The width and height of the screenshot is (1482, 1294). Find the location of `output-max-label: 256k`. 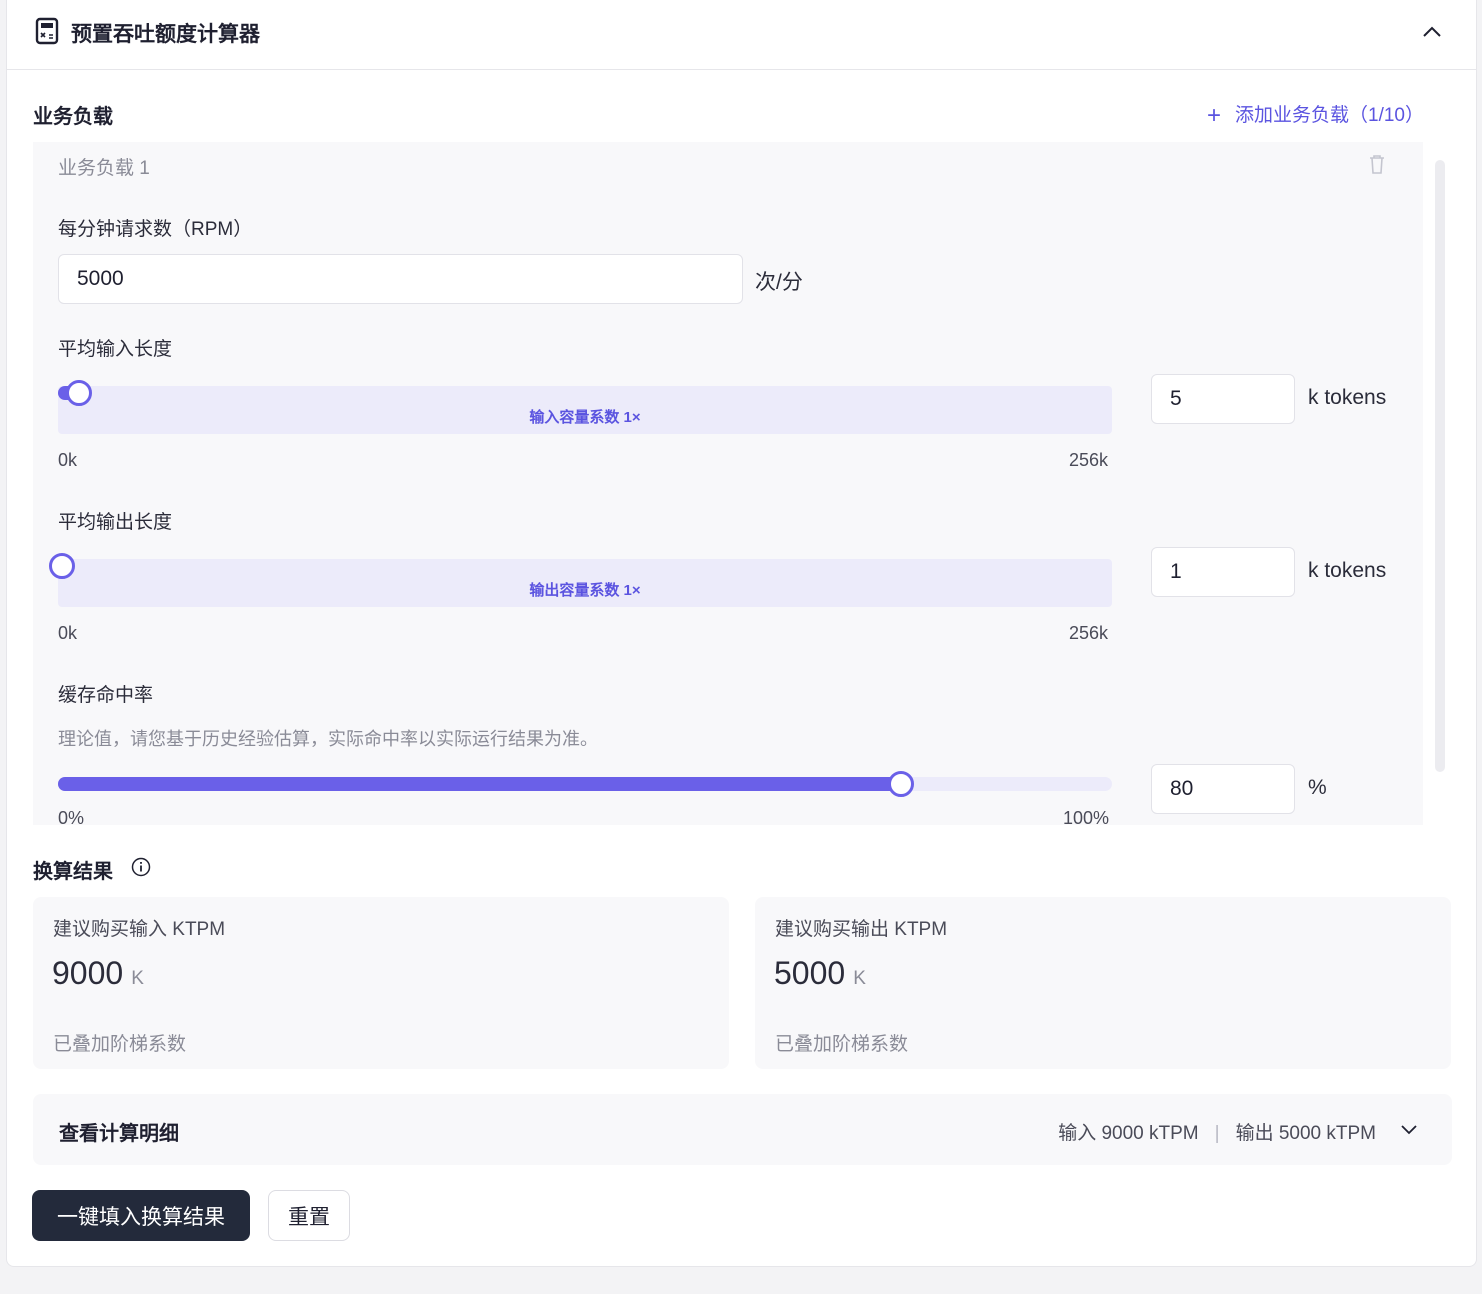

output-max-label: 256k is located at coordinates (1089, 633).